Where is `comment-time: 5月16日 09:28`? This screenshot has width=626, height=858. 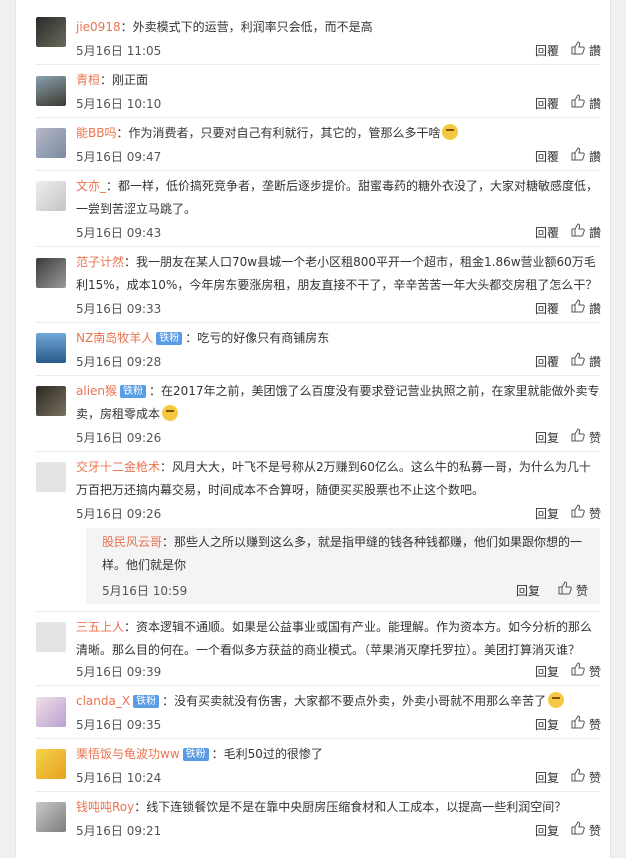
comment-time: 5月16日 09:28 is located at coordinates (119, 362).